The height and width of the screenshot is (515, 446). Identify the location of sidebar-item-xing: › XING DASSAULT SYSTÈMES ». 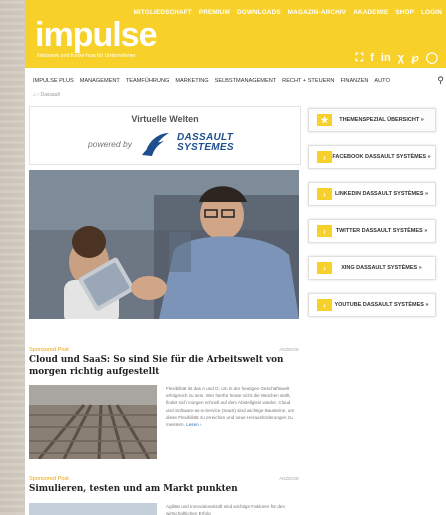
(372, 268).